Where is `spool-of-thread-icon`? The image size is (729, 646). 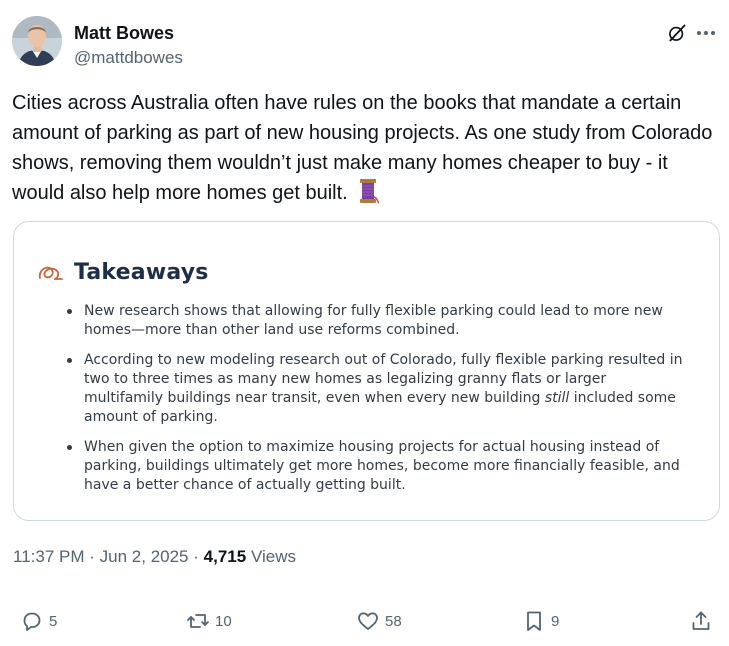 spool-of-thread-icon is located at coordinates (370, 191).